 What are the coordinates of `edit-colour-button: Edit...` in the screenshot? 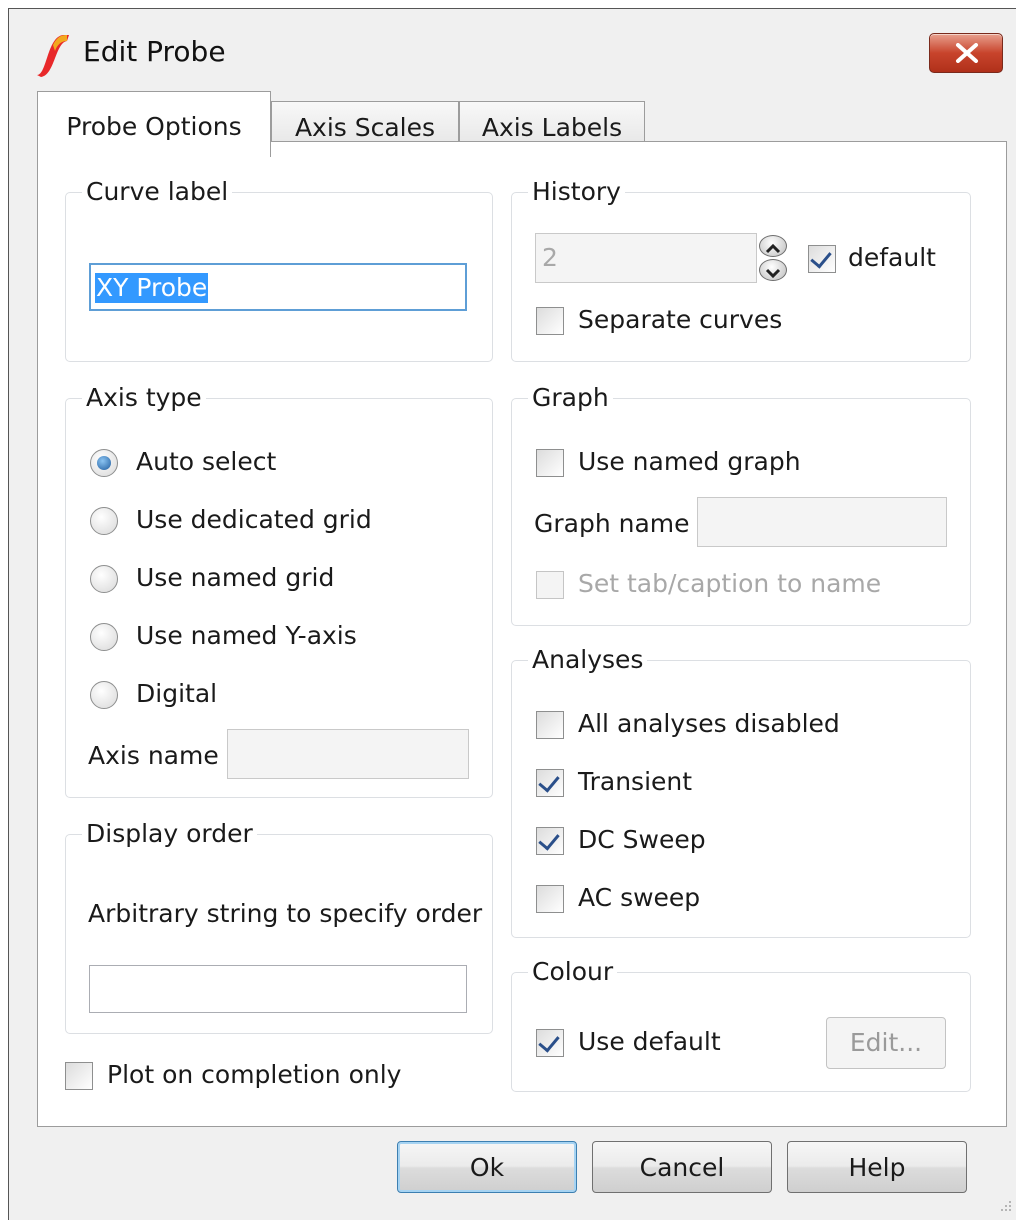 It's located at (886, 1043).